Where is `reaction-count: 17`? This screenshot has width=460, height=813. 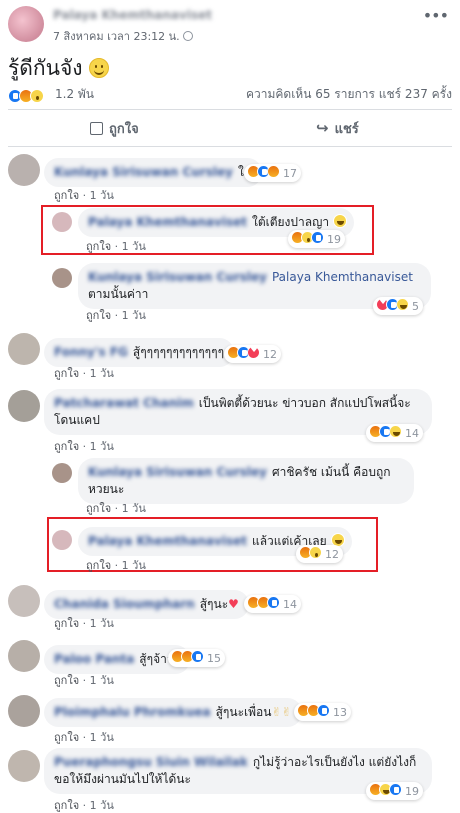 reaction-count: 17 is located at coordinates (290, 173).